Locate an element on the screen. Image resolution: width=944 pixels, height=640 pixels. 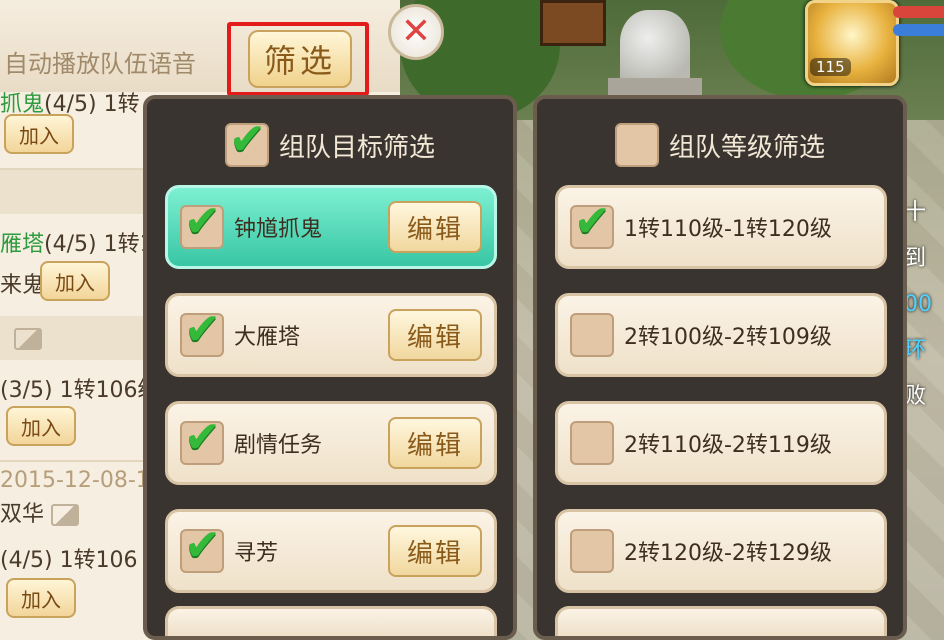
level-item: ✔ 1转110级-1转120级 is located at coordinates (721, 227).